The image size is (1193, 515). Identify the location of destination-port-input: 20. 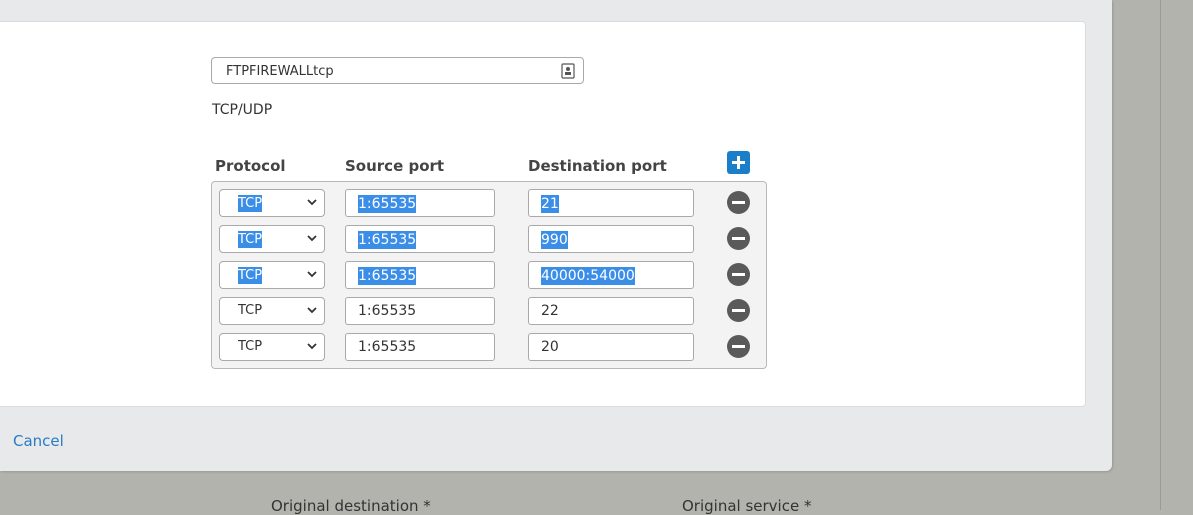
(611, 347).